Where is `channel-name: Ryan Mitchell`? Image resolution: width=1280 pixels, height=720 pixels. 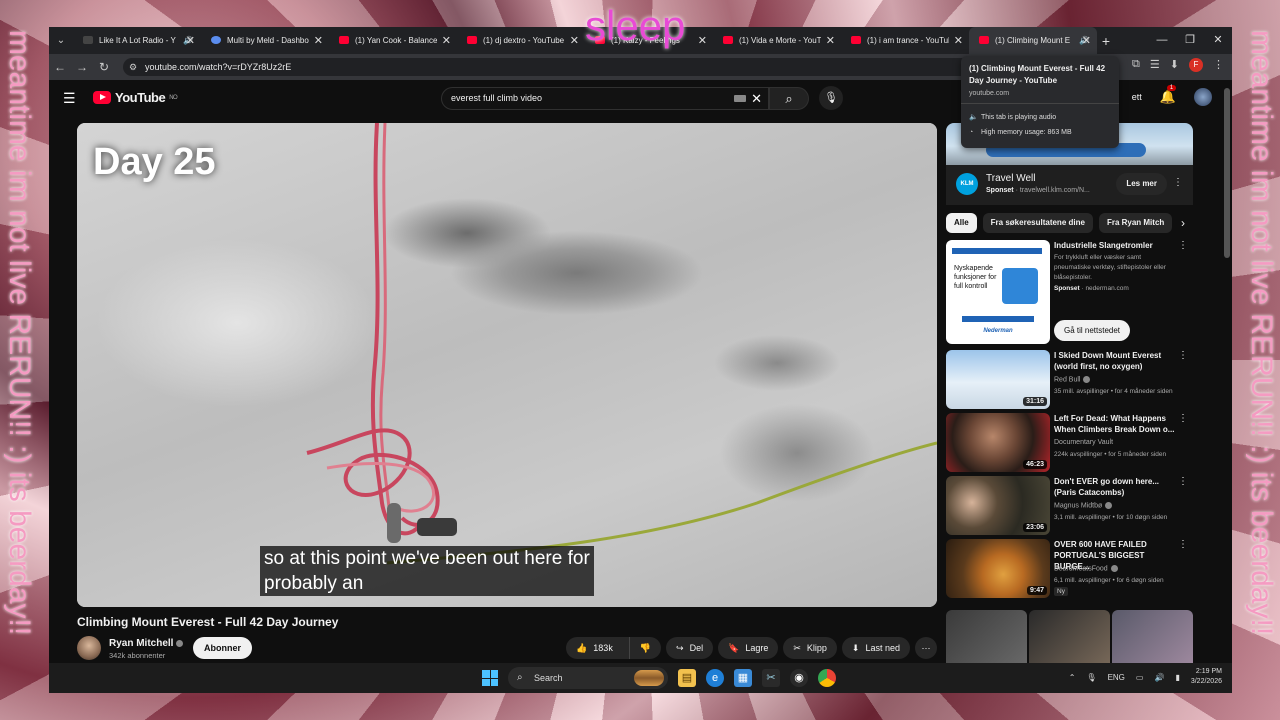
channel-name: Ryan Mitchell is located at coordinates (146, 643).